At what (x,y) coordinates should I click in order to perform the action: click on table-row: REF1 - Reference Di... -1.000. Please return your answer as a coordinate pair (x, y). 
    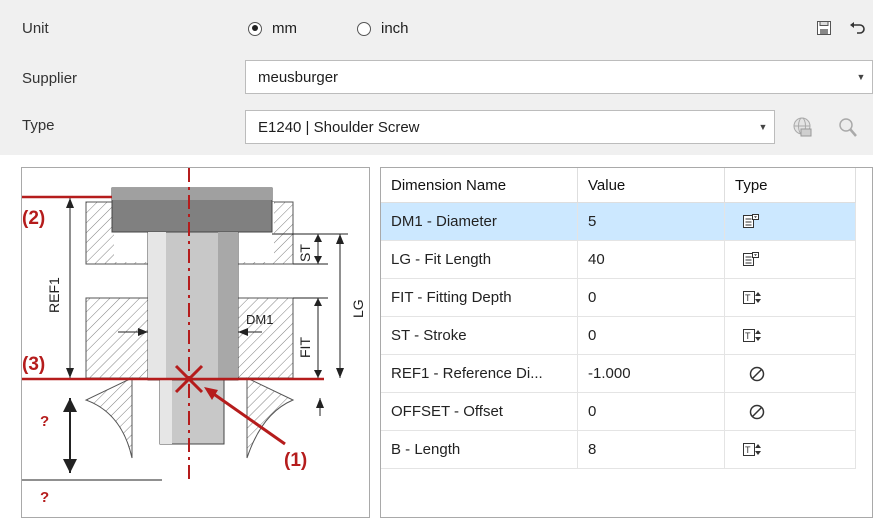
    Looking at the image, I should click on (618, 373).